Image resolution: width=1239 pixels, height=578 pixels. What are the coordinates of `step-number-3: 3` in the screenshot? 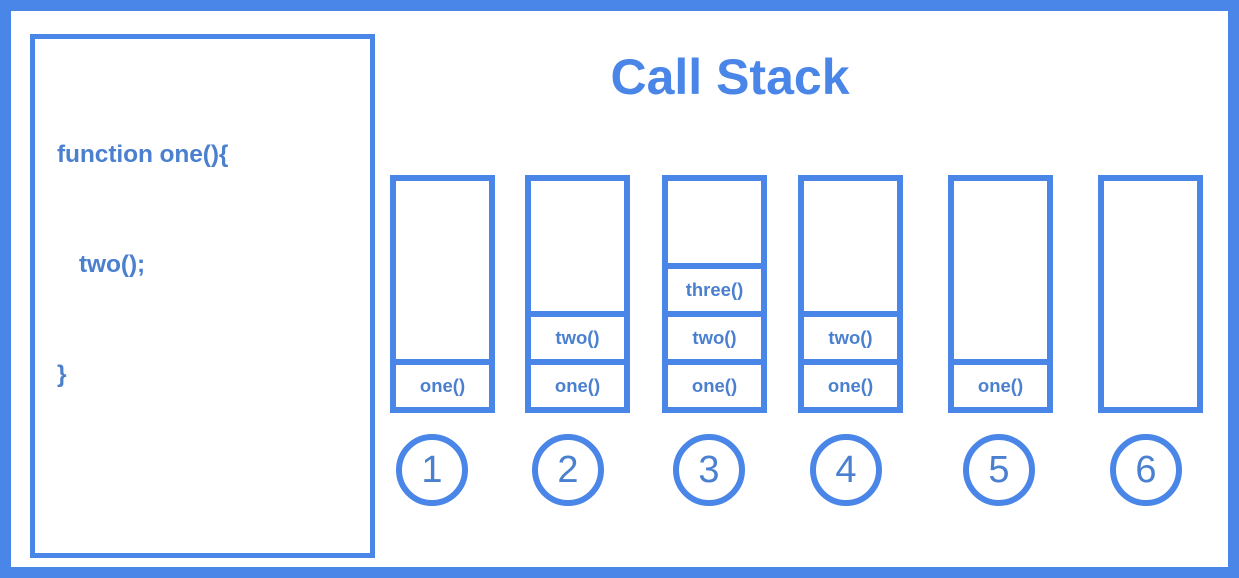 It's located at (709, 470).